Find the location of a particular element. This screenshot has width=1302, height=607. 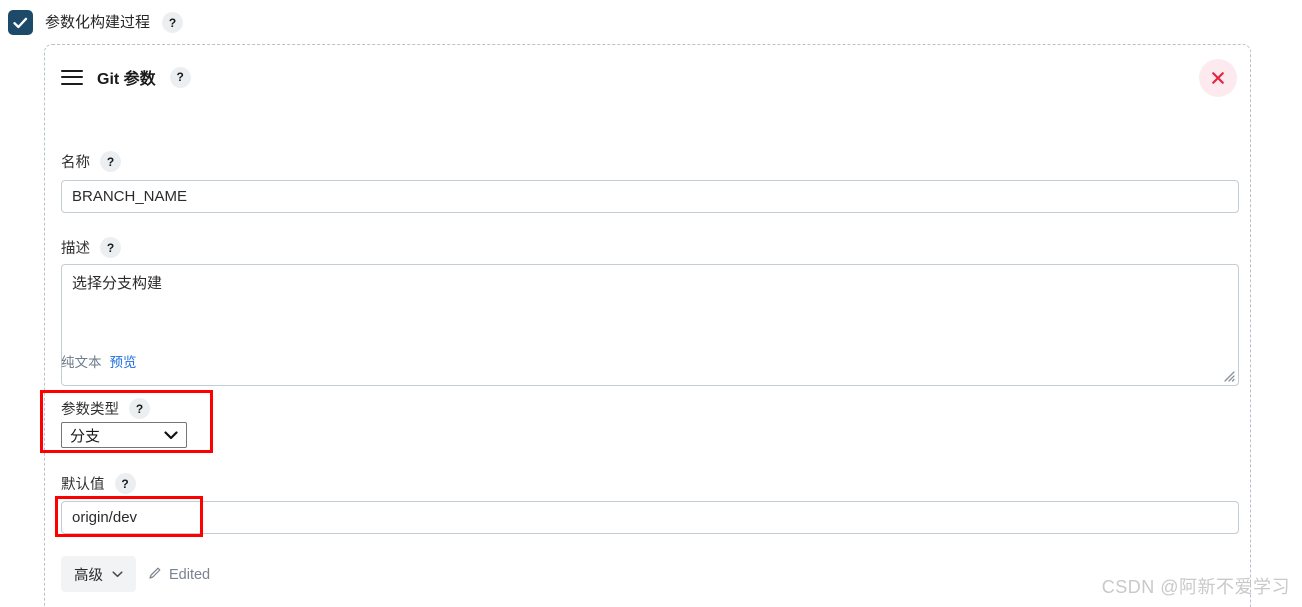

description-help-icon: ? is located at coordinates (110, 247).